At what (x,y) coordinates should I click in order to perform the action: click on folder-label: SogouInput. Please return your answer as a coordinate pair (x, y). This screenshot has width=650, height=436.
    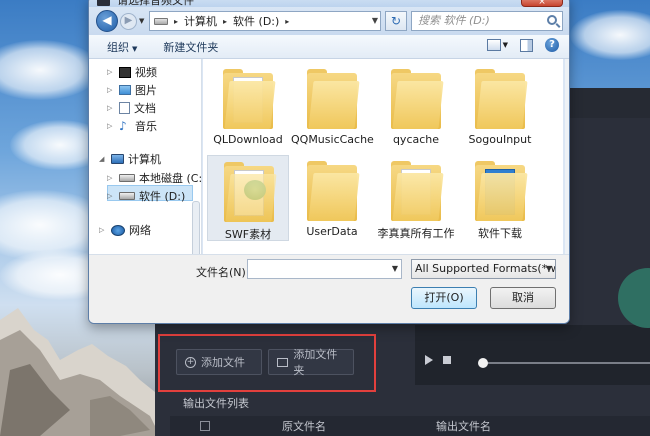
    Looking at the image, I should click on (500, 139).